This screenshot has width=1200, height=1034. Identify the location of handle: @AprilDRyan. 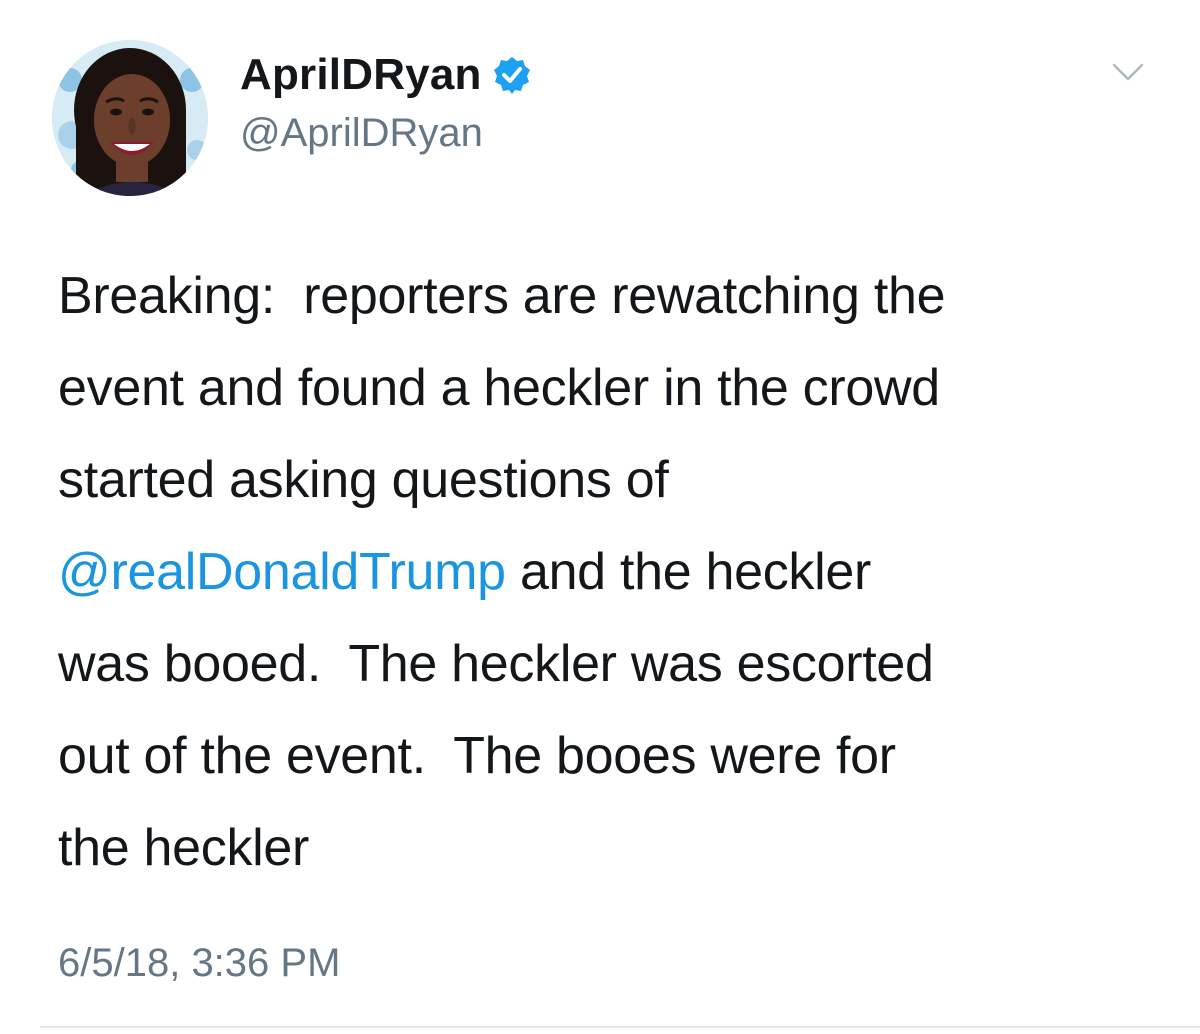
(361, 133).